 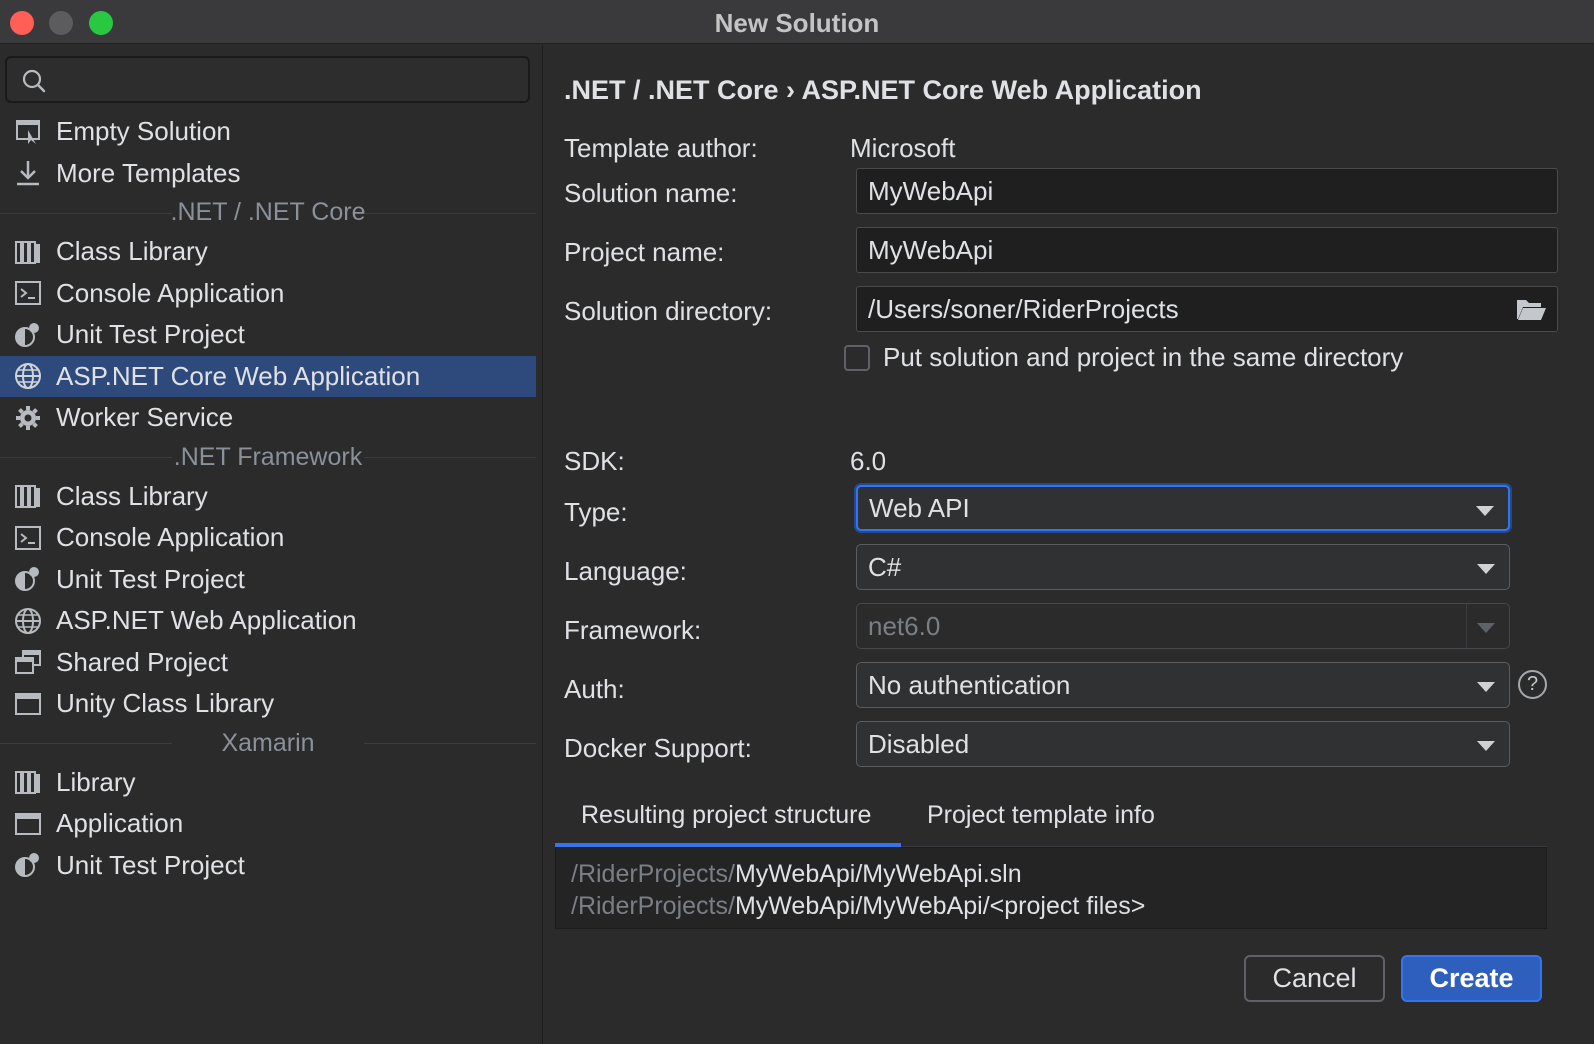 What do you see at coordinates (1183, 508) in the screenshot?
I see `type-dropdown: Web API` at bounding box center [1183, 508].